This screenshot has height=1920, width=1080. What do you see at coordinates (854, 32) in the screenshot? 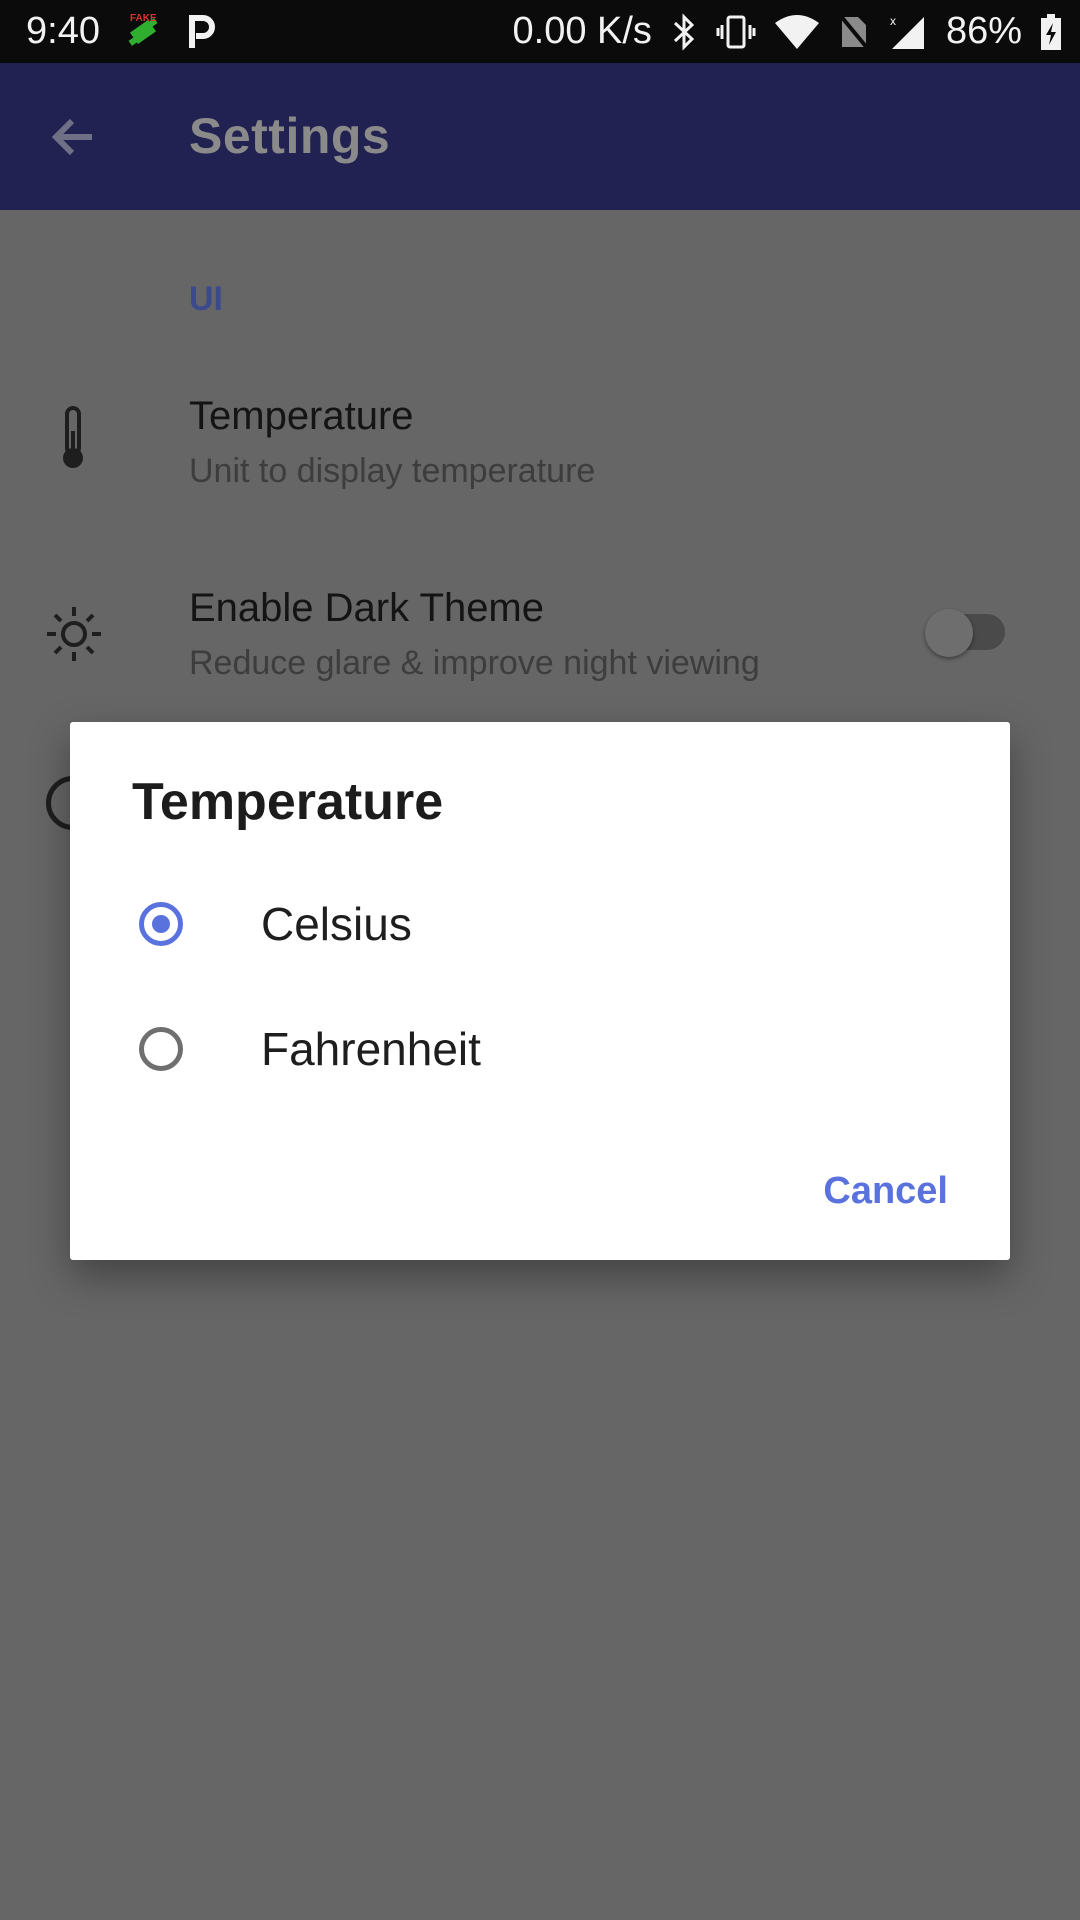
I see `no-sim-icon` at bounding box center [854, 32].